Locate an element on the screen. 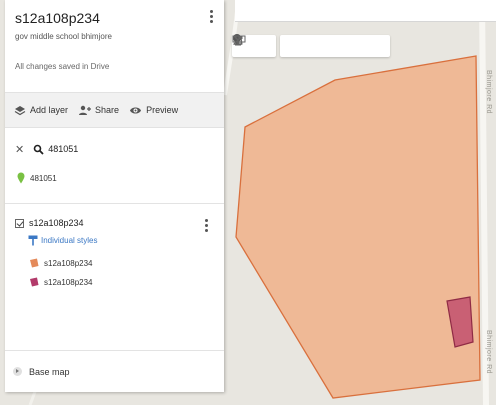  layer-visibility-checkbox is located at coordinates (19, 223).